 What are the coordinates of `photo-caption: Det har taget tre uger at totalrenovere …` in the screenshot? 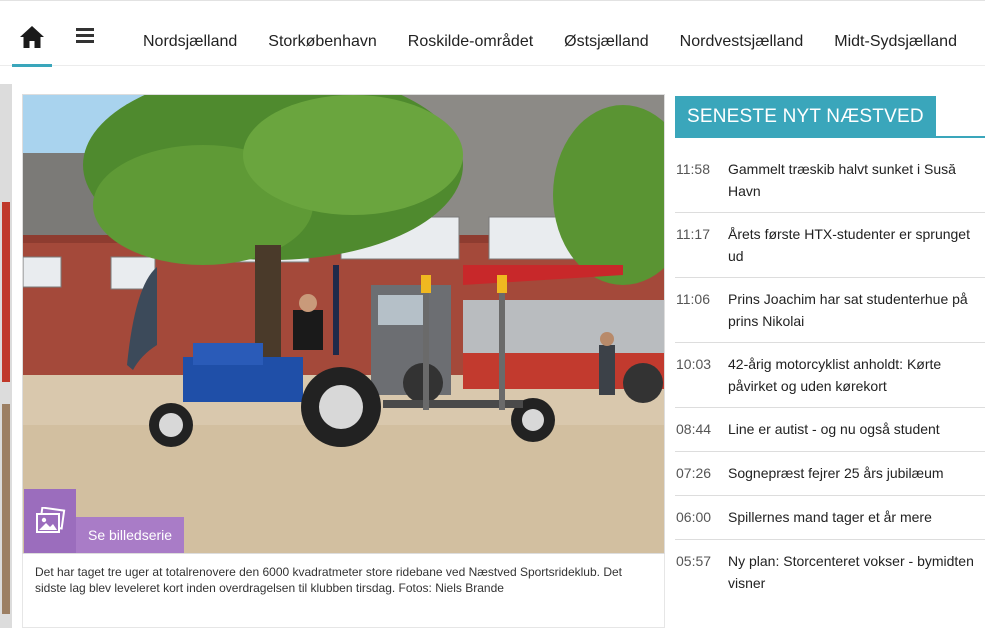 It's located at (343, 591).